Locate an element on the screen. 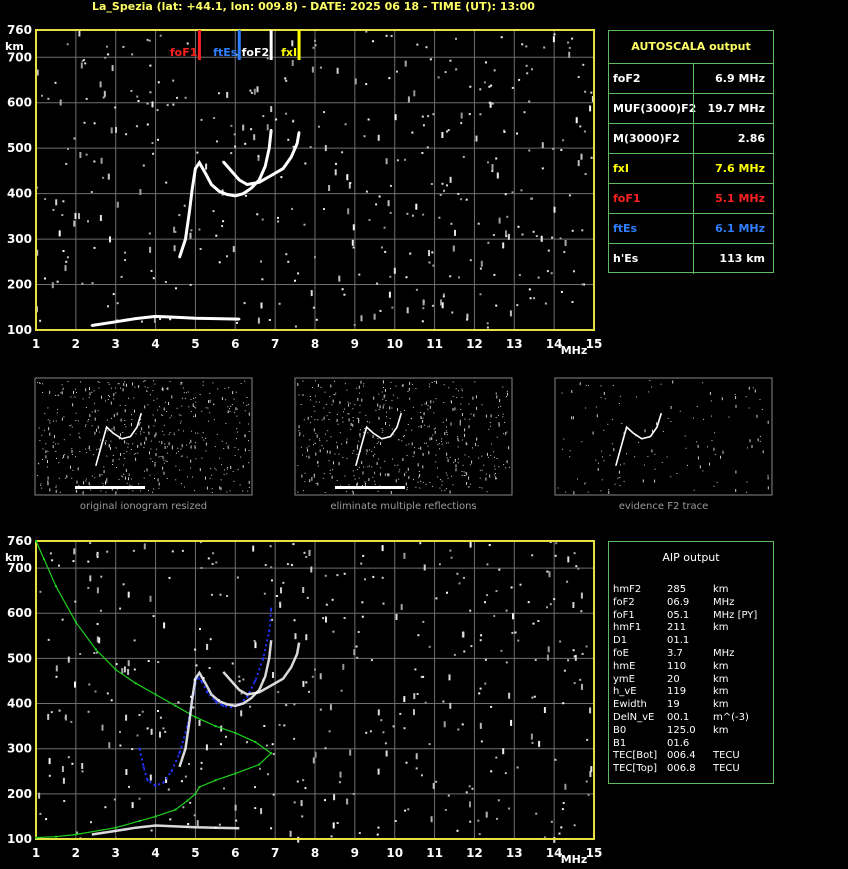 The image size is (848, 869). autoscala-separator is located at coordinates (693, 199).